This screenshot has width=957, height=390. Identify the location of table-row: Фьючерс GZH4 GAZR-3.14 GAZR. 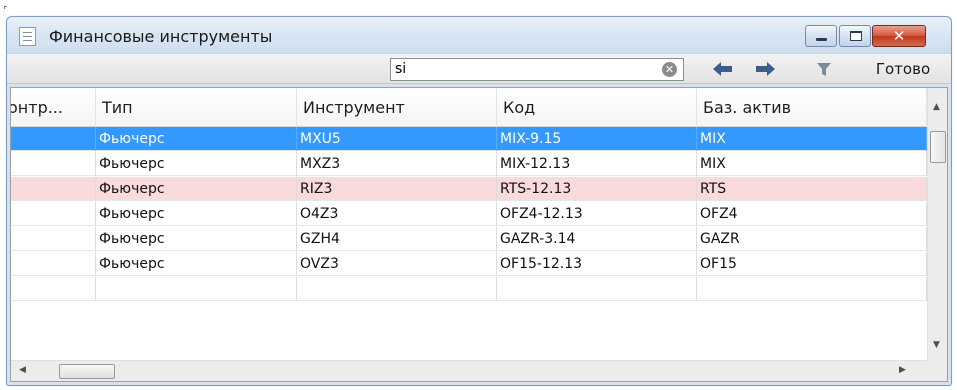
(469, 239).